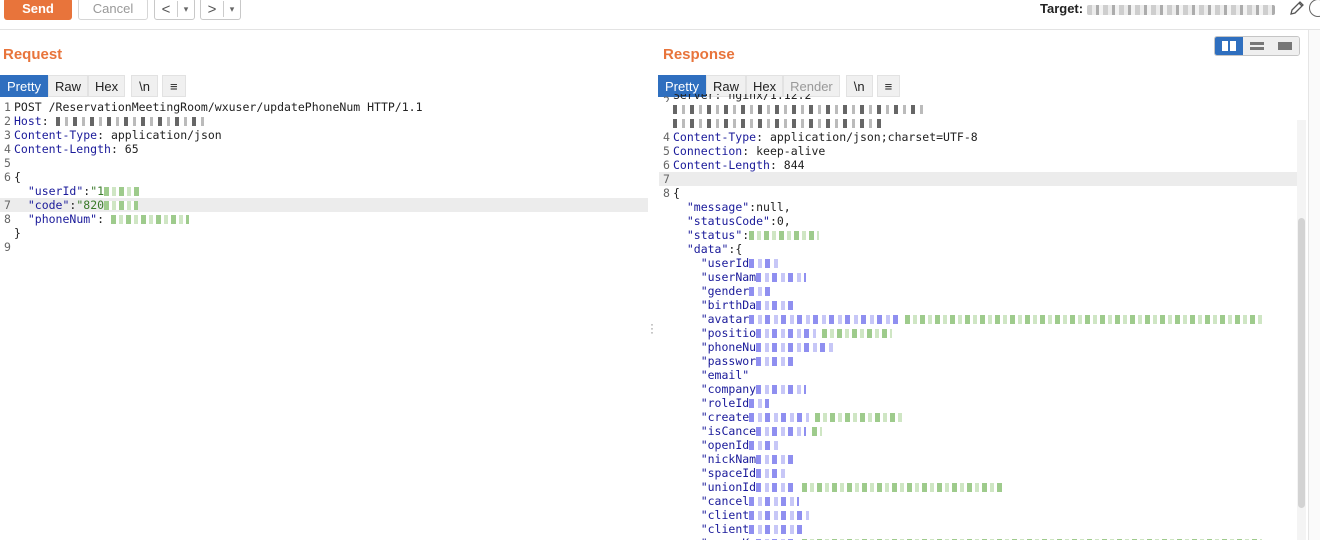 The height and width of the screenshot is (540, 1320). Describe the element at coordinates (728, 361) in the screenshot. I see `field-key: "passwor` at that location.